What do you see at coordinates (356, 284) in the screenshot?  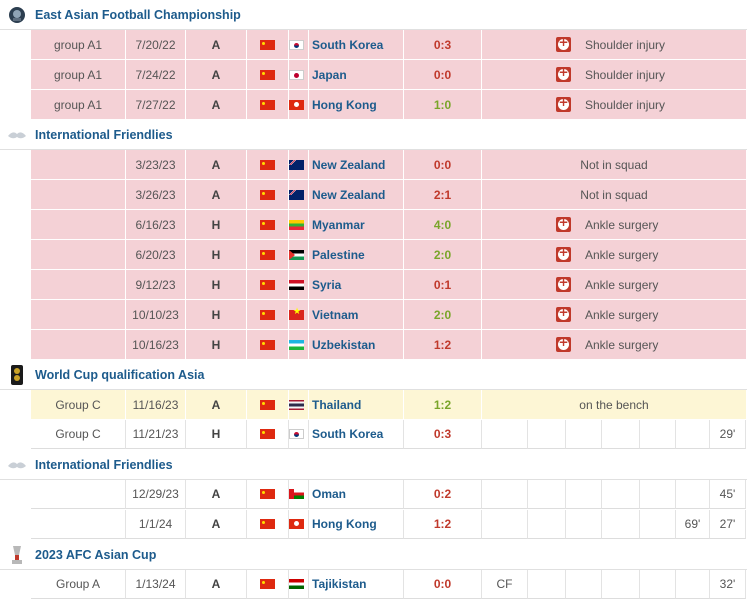 I see `opponent-link: Syria` at bounding box center [356, 284].